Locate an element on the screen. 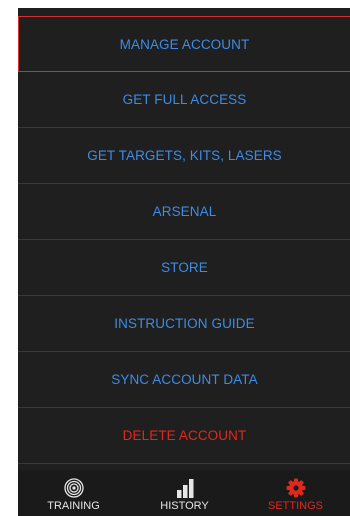 This screenshot has width=350, height=516. delete-account-button: DELETE ACCOUNT is located at coordinates (184, 436).